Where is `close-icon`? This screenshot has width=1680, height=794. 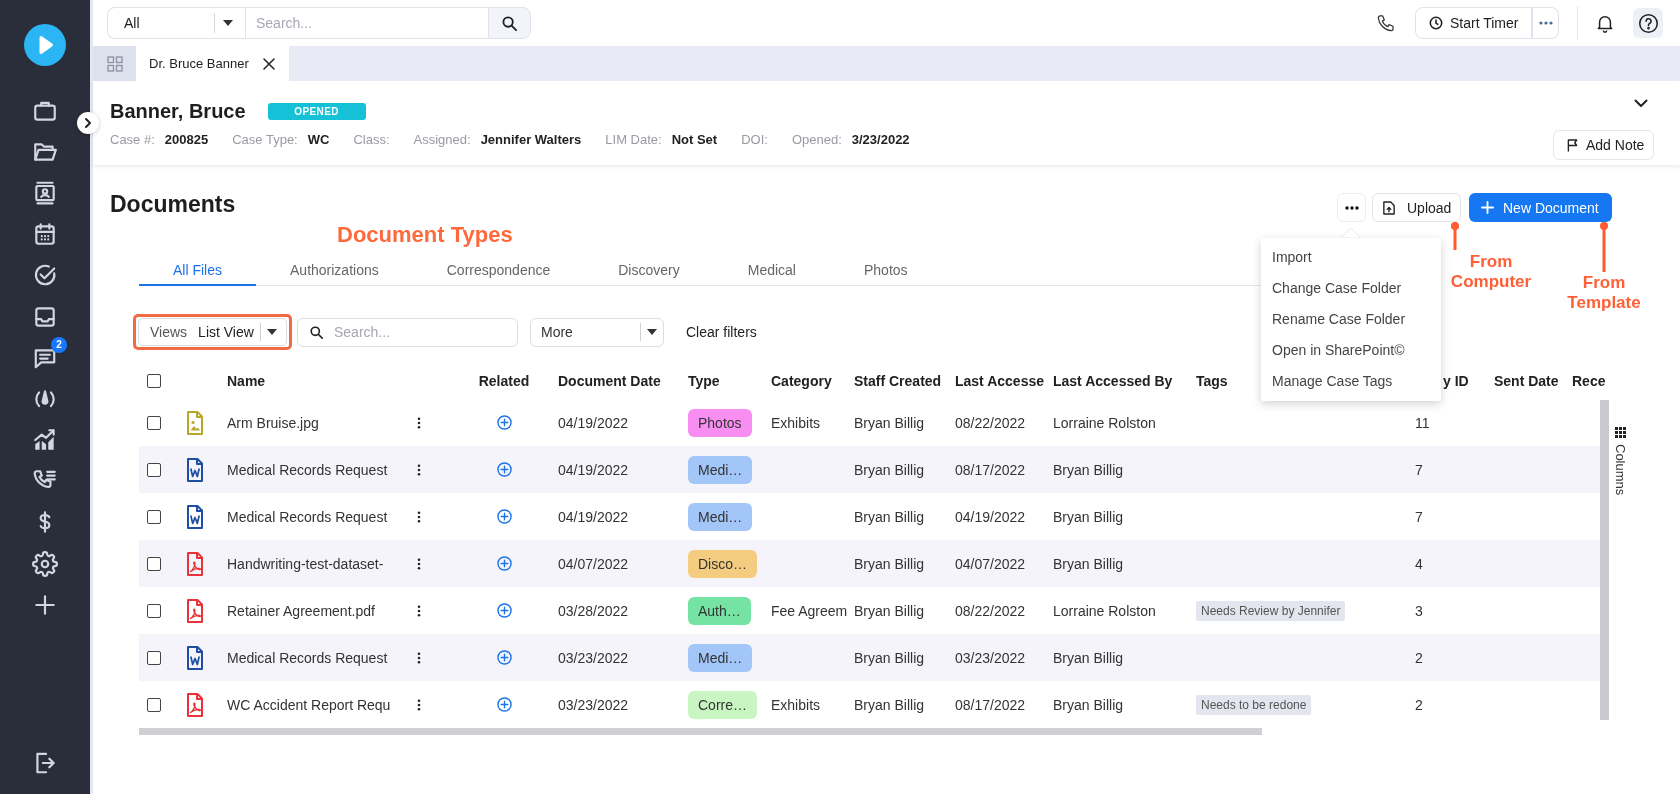
close-icon is located at coordinates (269, 63).